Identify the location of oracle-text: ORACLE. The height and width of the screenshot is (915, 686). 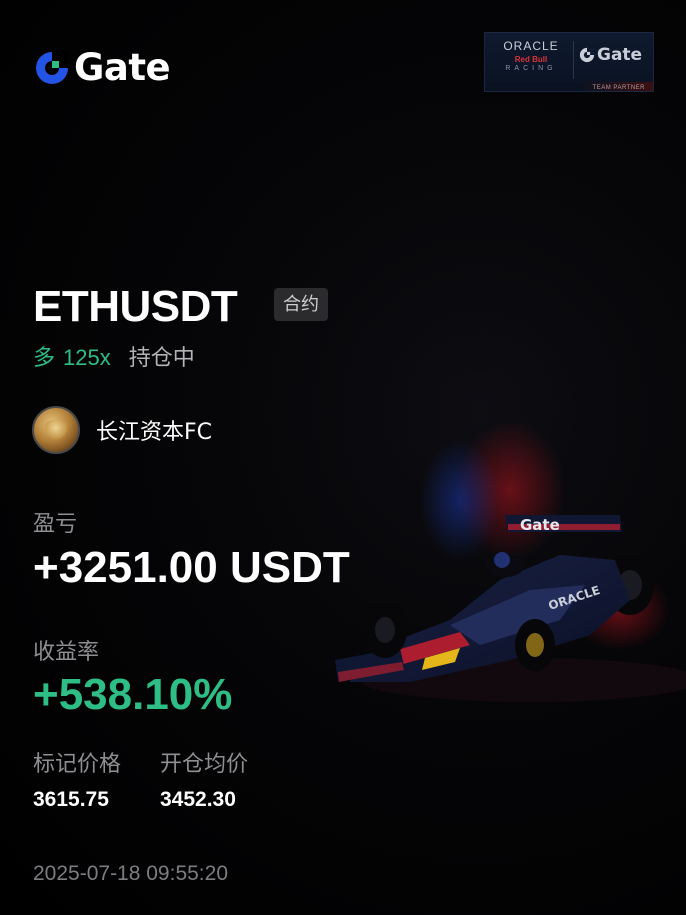
(531, 46).